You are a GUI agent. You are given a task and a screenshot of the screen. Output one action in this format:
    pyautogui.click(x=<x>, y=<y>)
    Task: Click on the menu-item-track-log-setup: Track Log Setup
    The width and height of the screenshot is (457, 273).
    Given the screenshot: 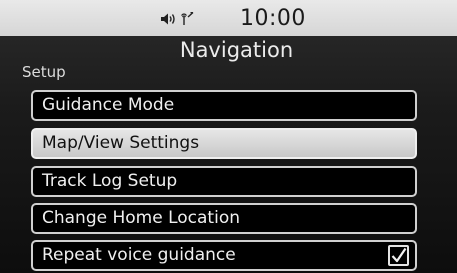 What is the action you would take?
    pyautogui.click(x=224, y=181)
    